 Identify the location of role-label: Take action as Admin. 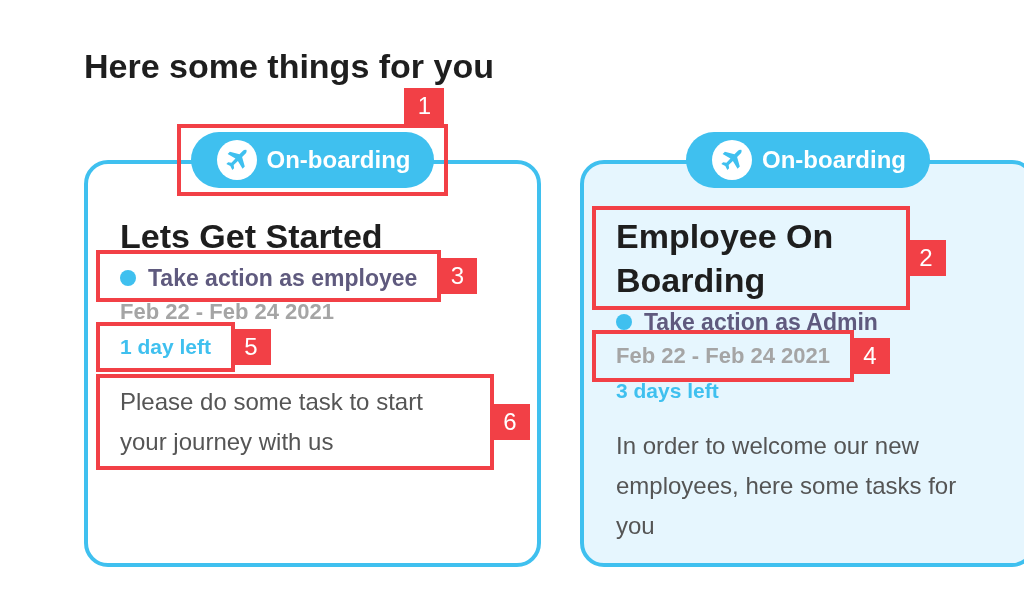
(761, 322).